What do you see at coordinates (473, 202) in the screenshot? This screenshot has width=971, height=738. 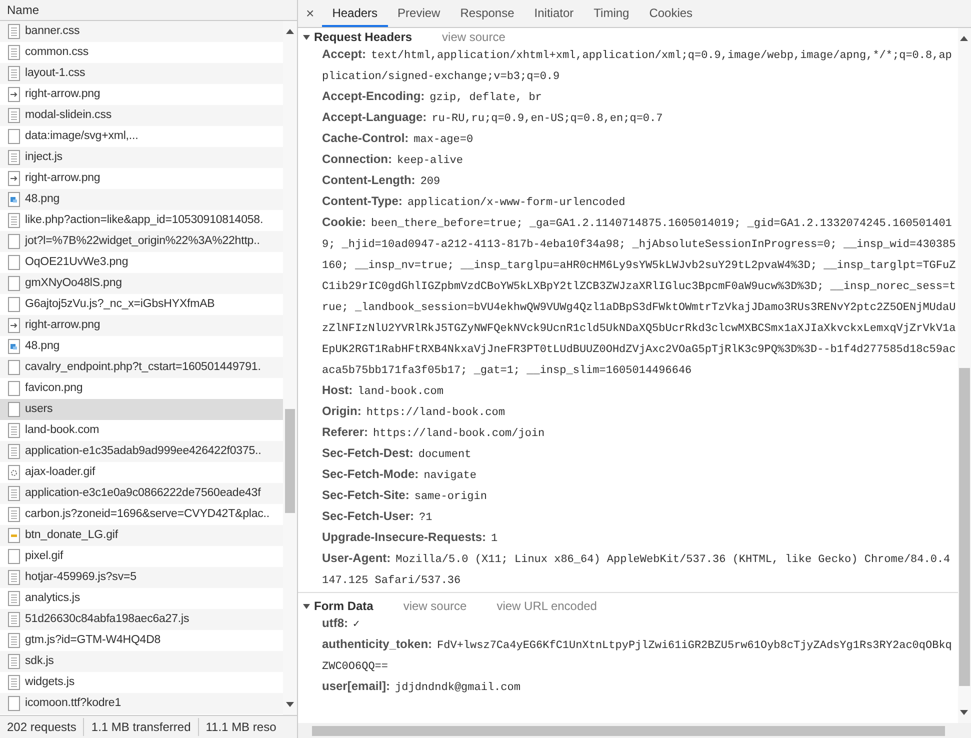 I see `header-entry: Content-Type: application/x-www-form-urlencoded` at bounding box center [473, 202].